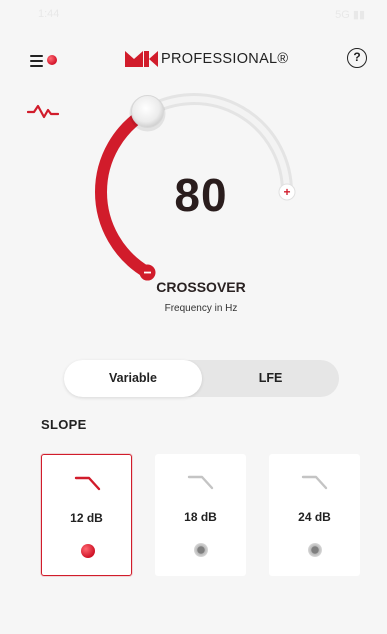 The width and height of the screenshot is (387, 634). I want to click on slope-option-label: 18 dB, so click(200, 517).